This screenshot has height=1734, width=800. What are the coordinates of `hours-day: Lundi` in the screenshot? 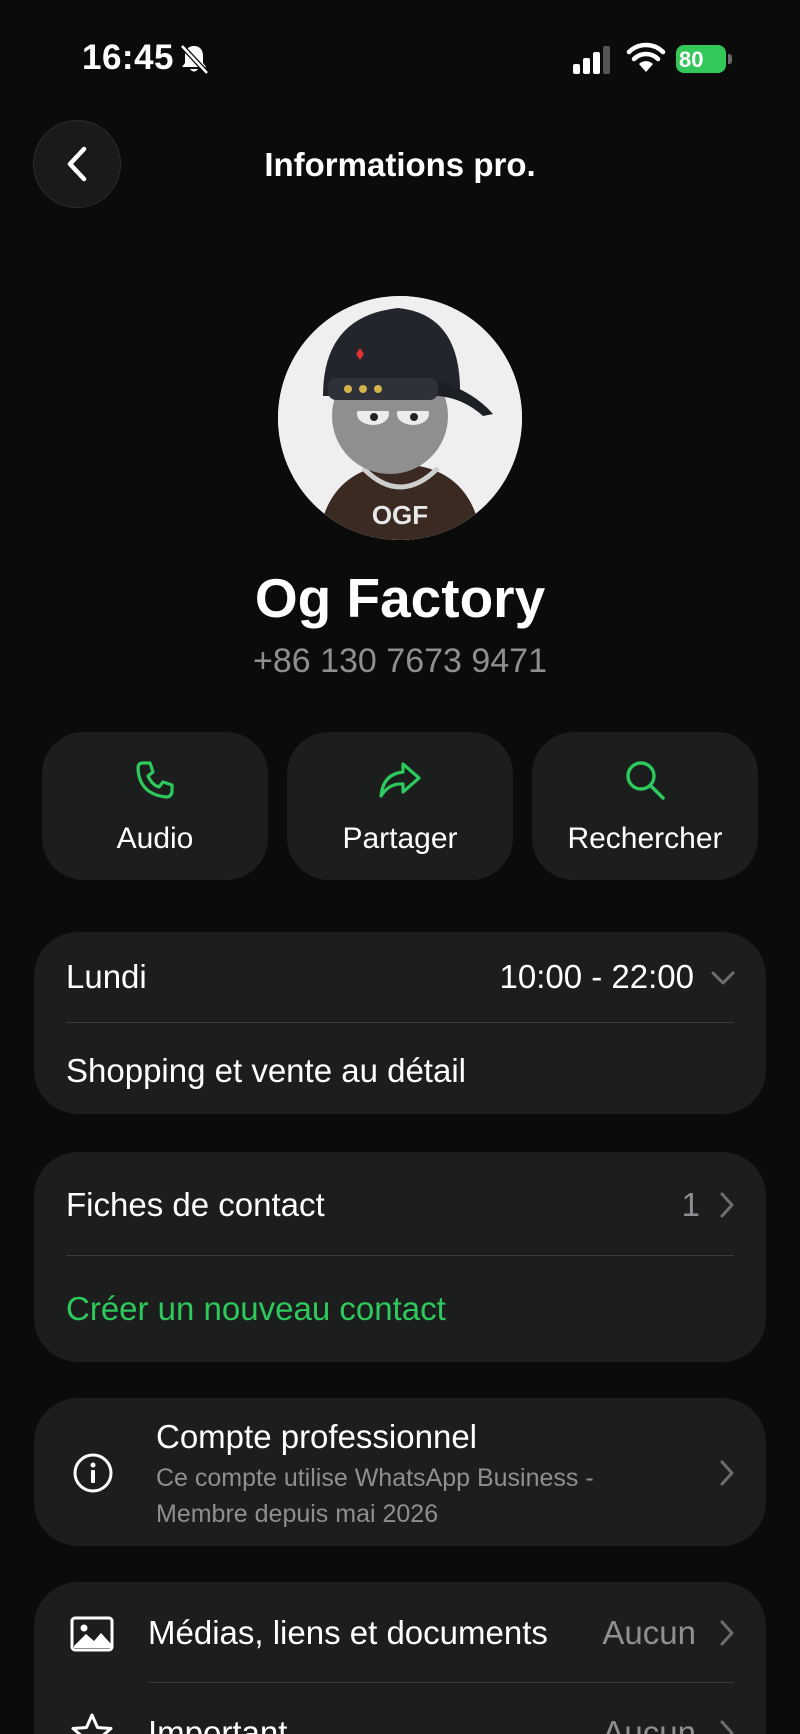 It's located at (106, 976).